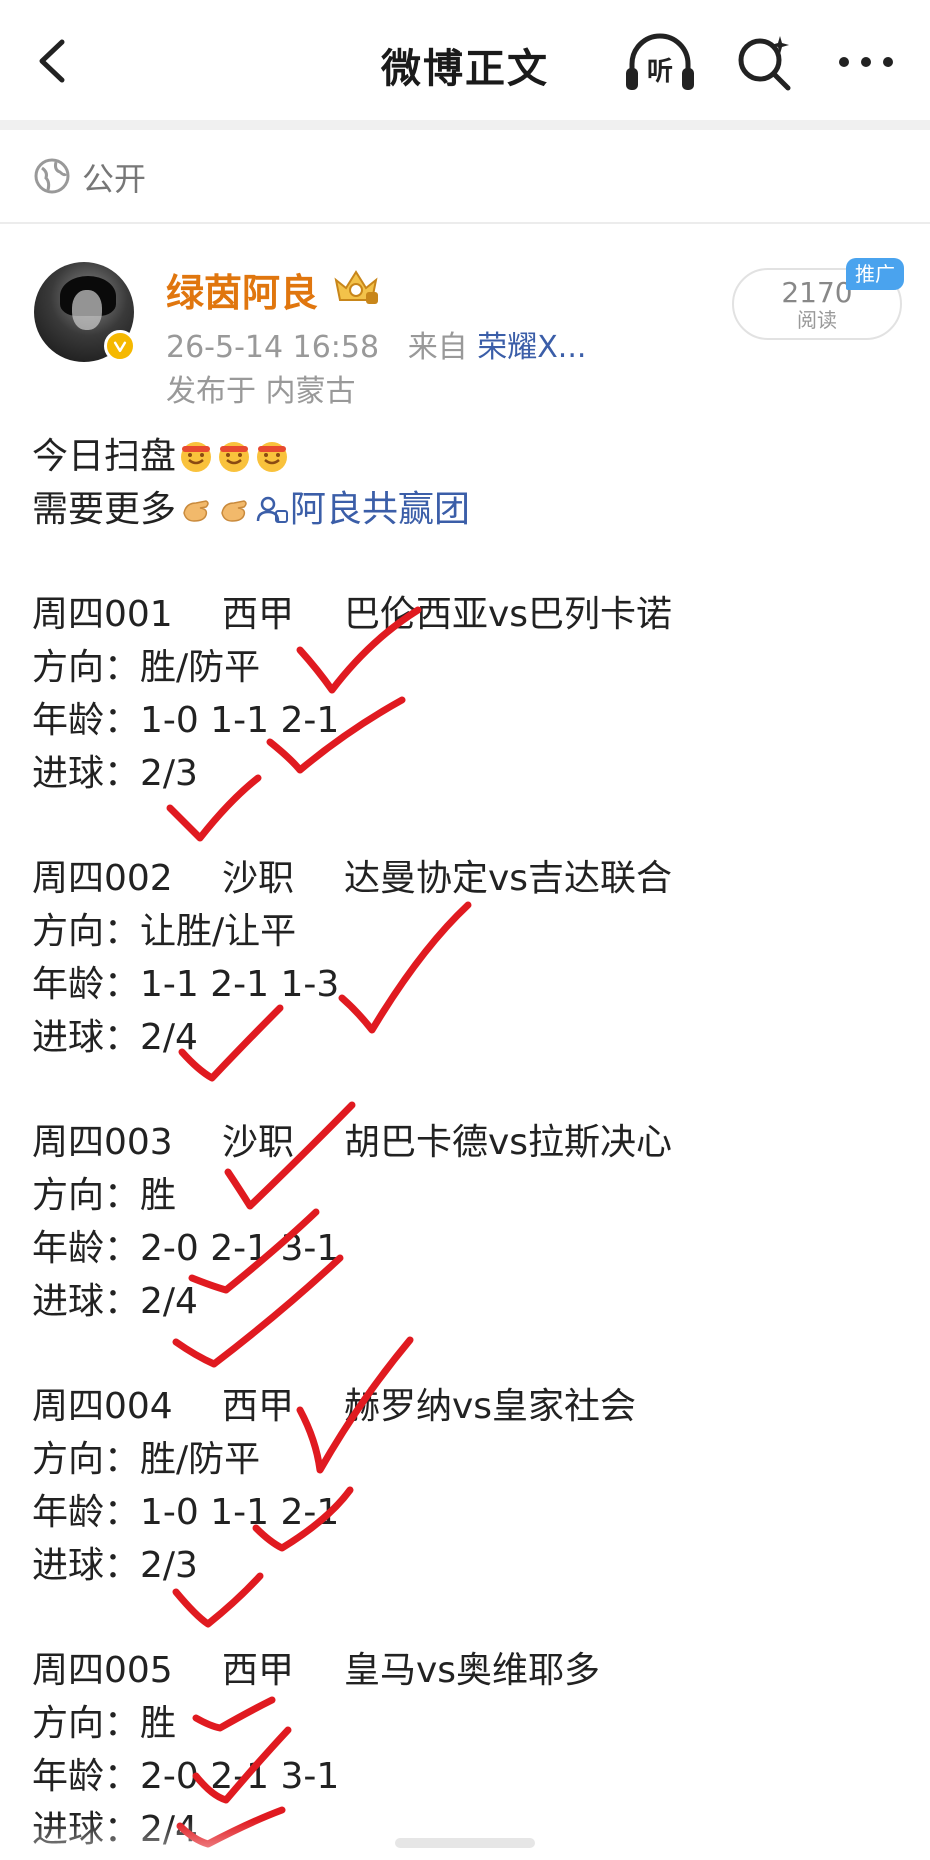 The width and height of the screenshot is (930, 1860). I want to click on listen-icon: 听, so click(660, 62).